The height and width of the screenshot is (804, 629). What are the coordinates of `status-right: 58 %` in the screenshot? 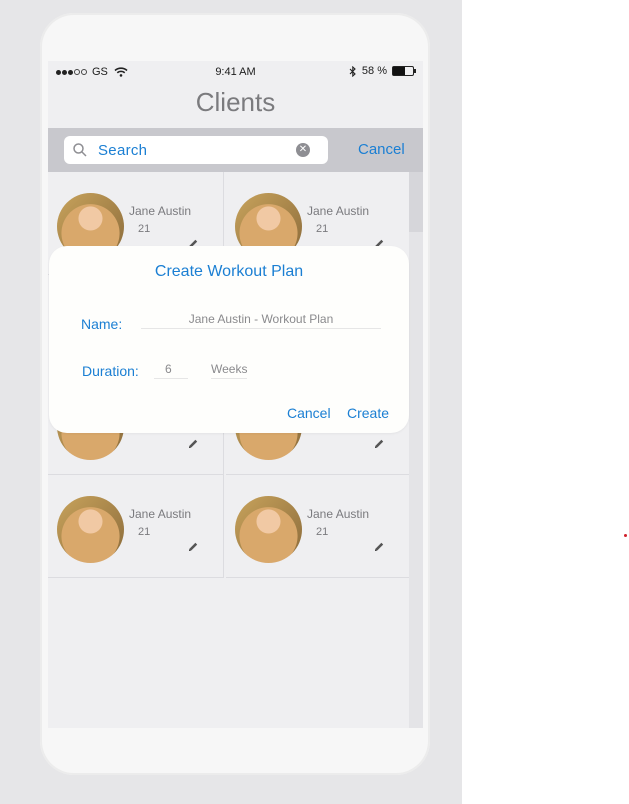 It's located at (382, 71).